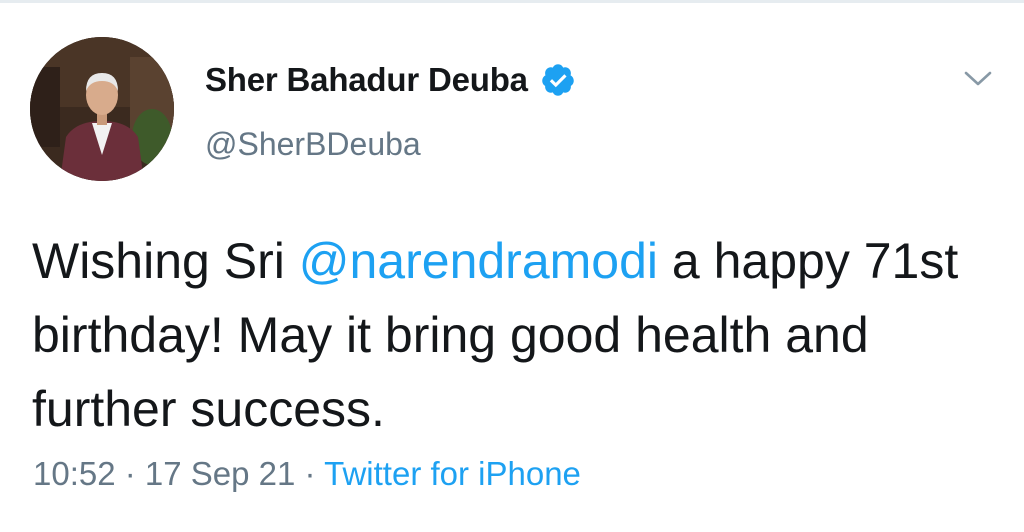 The width and height of the screenshot is (1024, 532). I want to click on chevron-down-icon, so click(978, 78).